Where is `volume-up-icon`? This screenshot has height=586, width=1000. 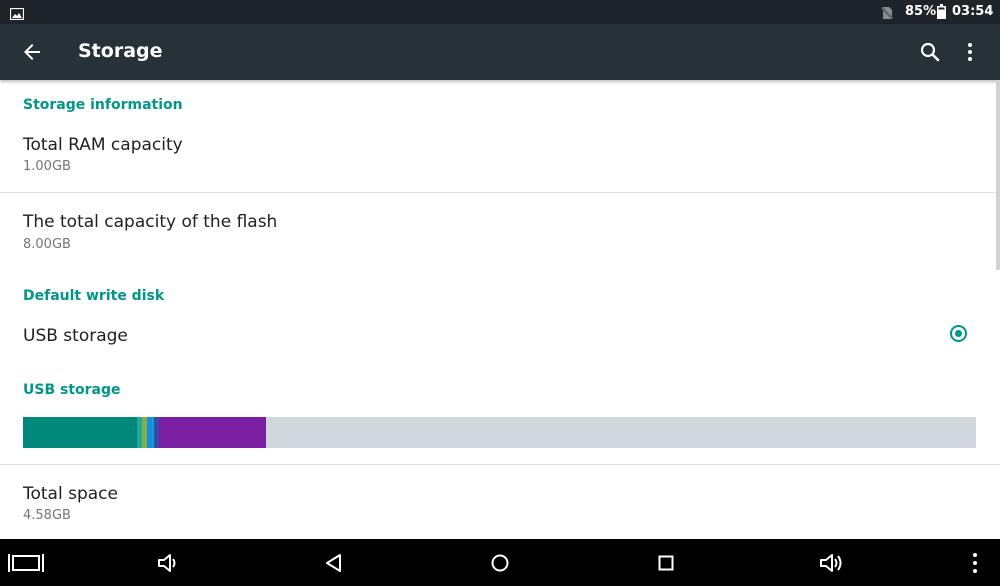 volume-up-icon is located at coordinates (831, 563).